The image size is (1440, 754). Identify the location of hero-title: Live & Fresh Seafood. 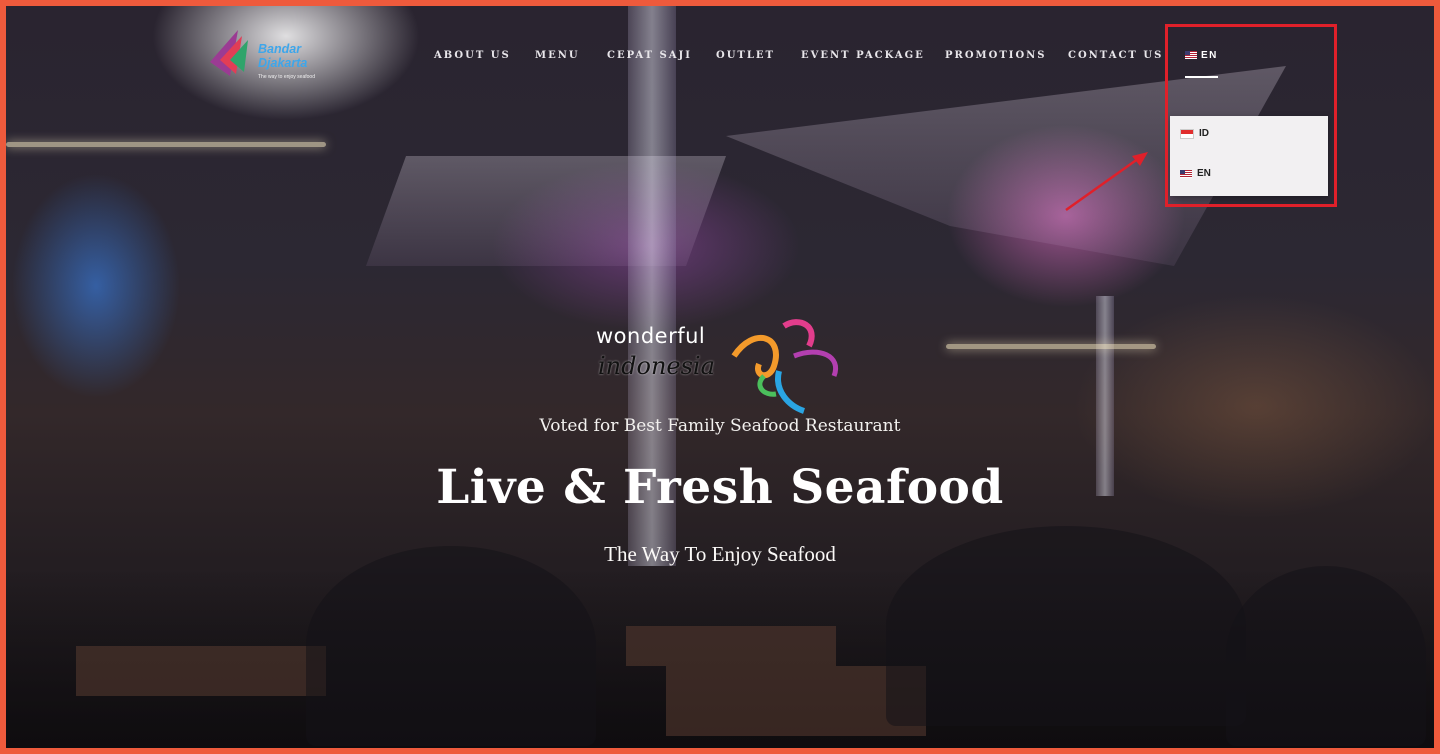
(720, 487).